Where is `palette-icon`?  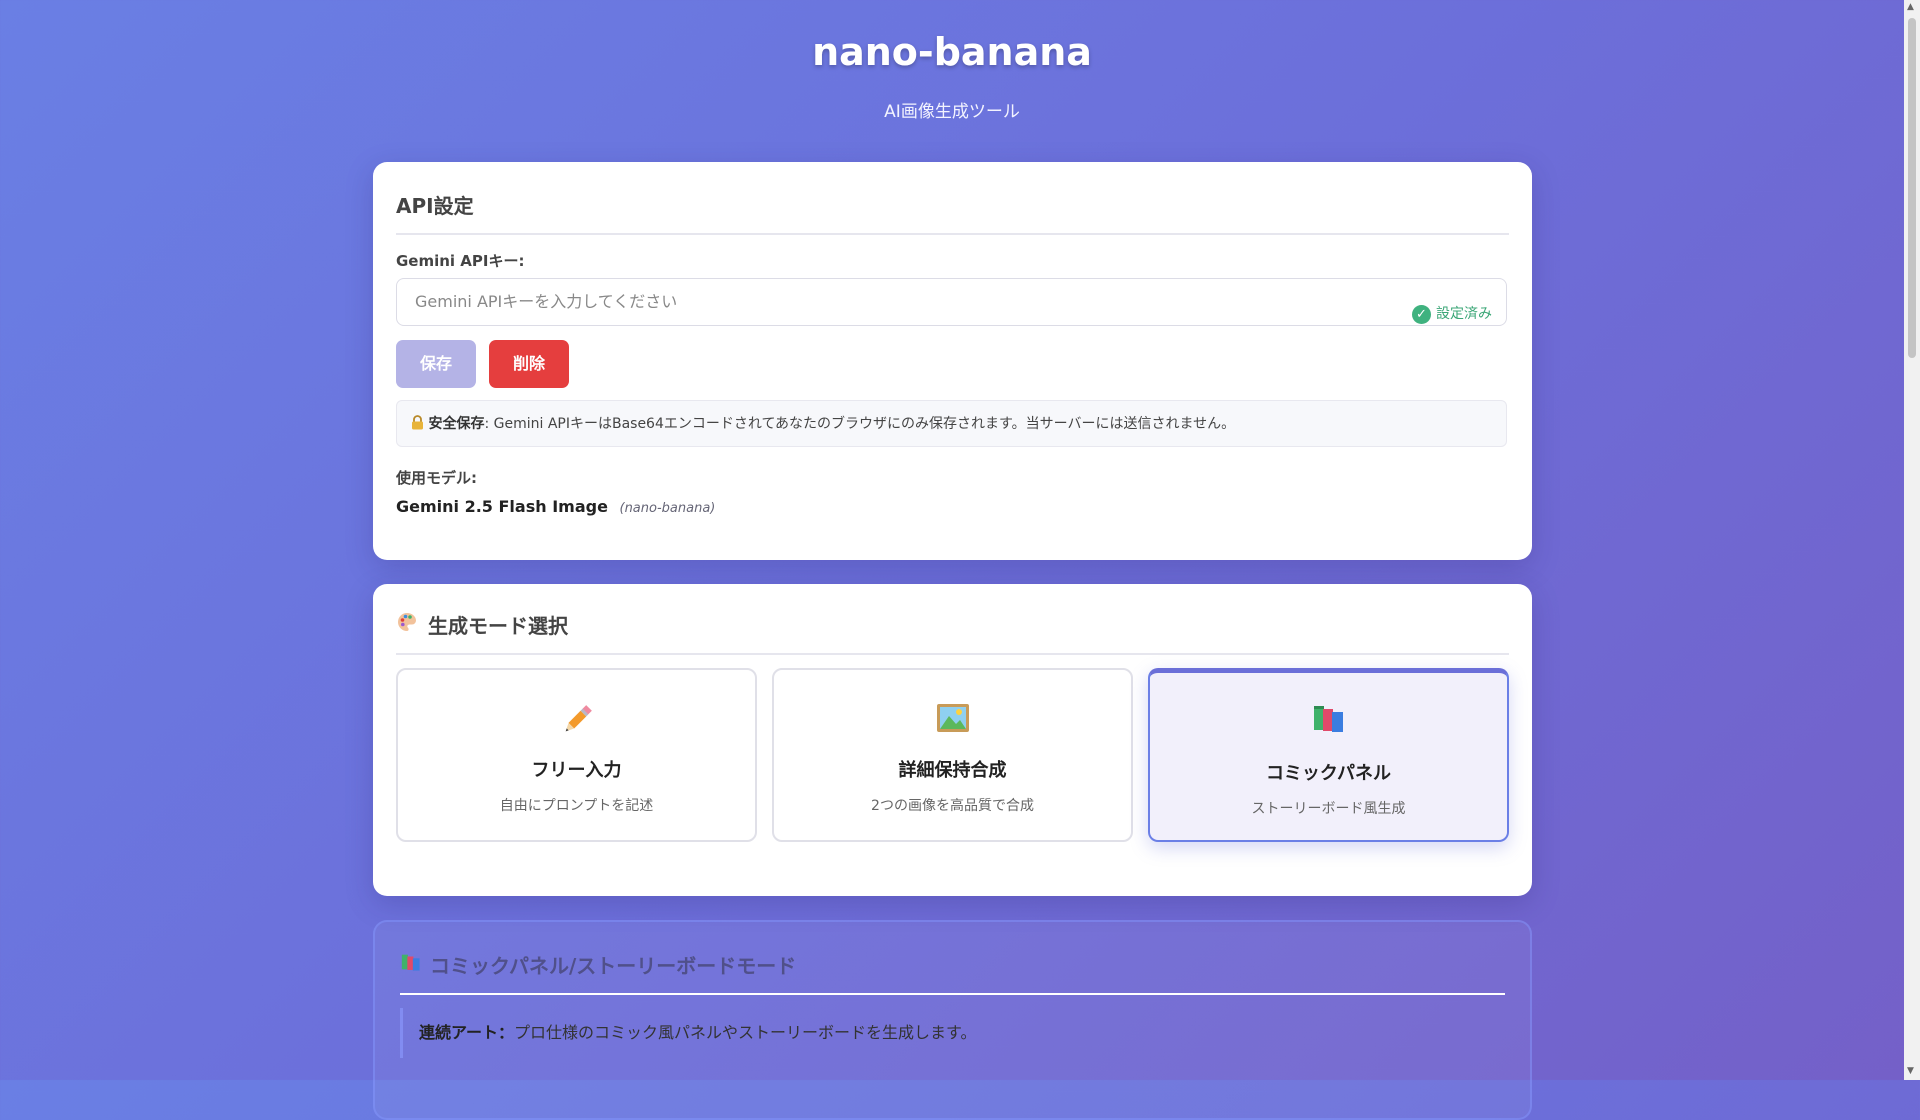 palette-icon is located at coordinates (407, 624).